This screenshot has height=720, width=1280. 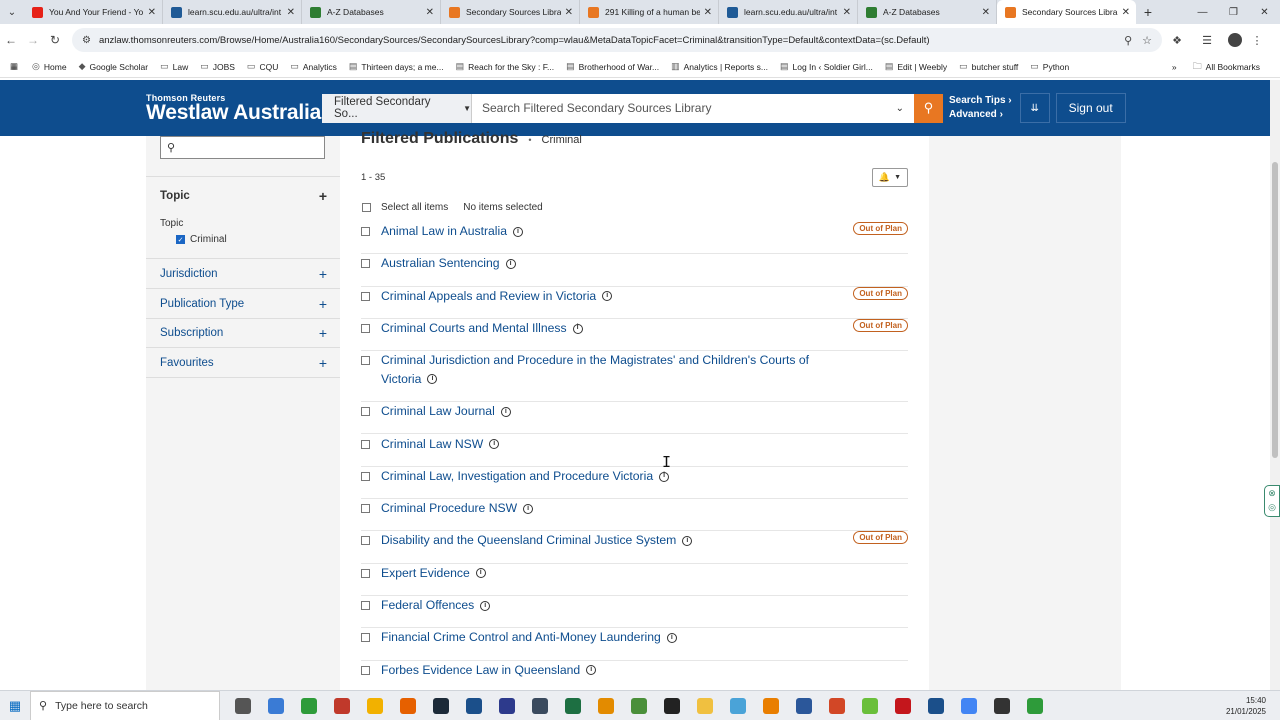 I want to click on sidebar-search-input: ⚲, so click(x=242, y=147).